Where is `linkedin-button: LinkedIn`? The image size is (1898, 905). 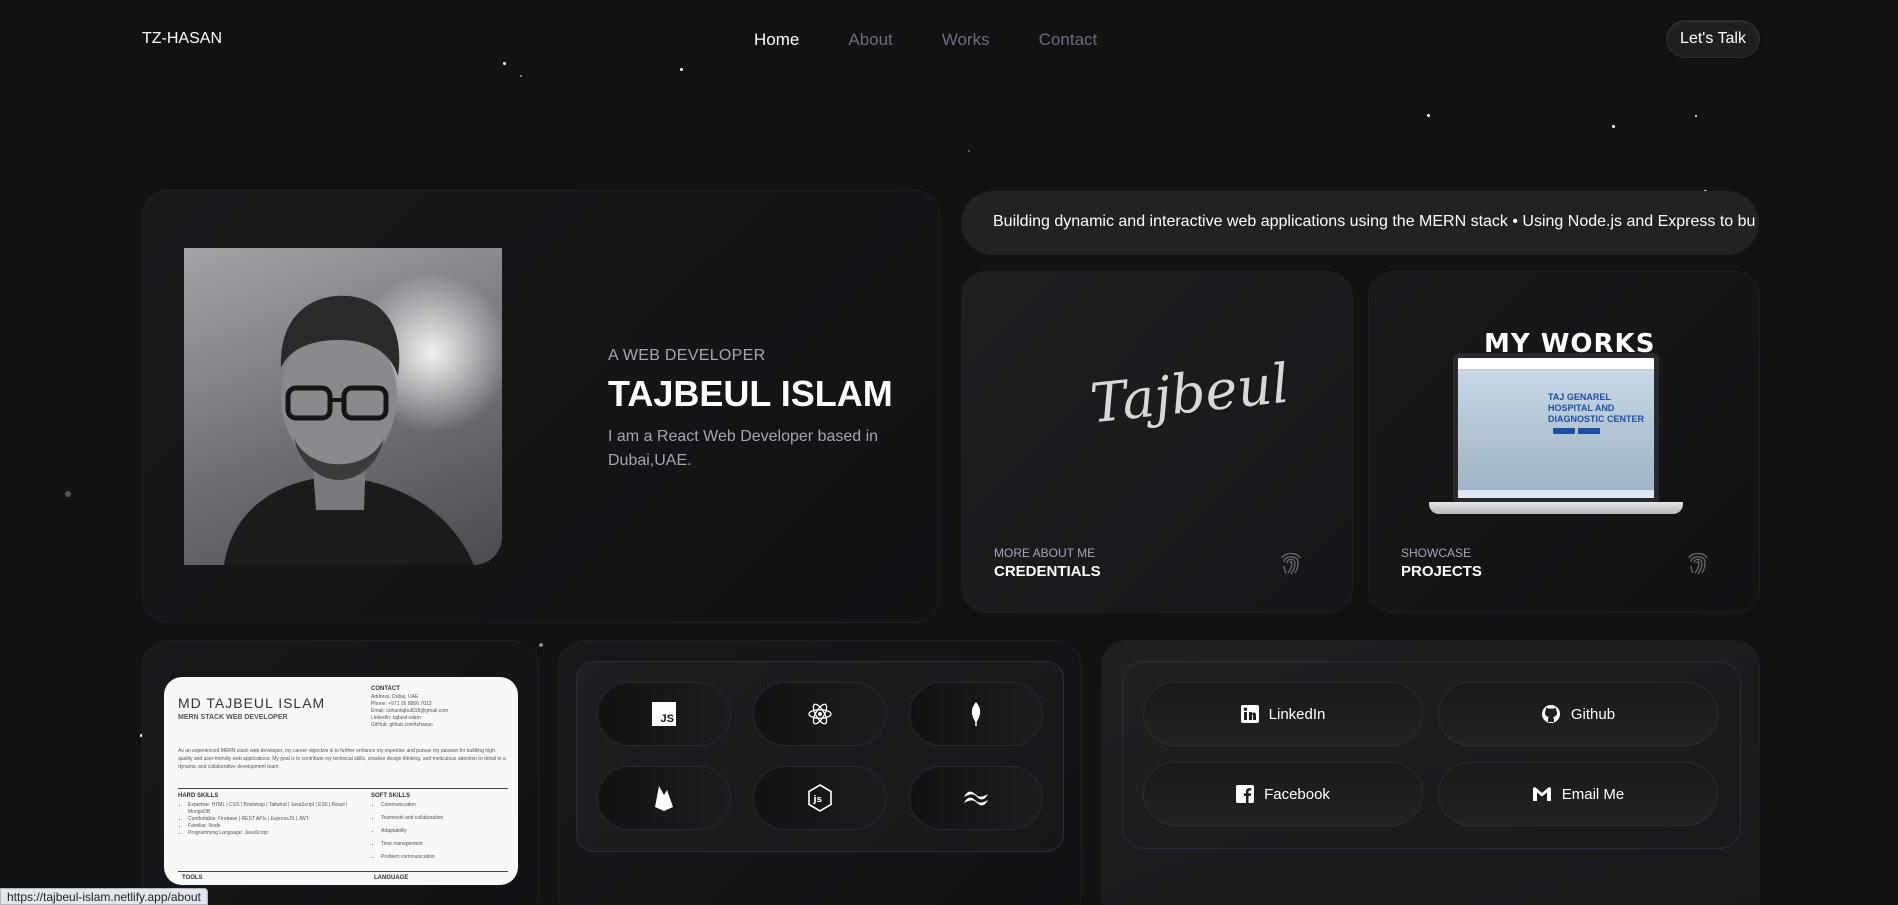
linkedin-button: LinkedIn is located at coordinates (1283, 714).